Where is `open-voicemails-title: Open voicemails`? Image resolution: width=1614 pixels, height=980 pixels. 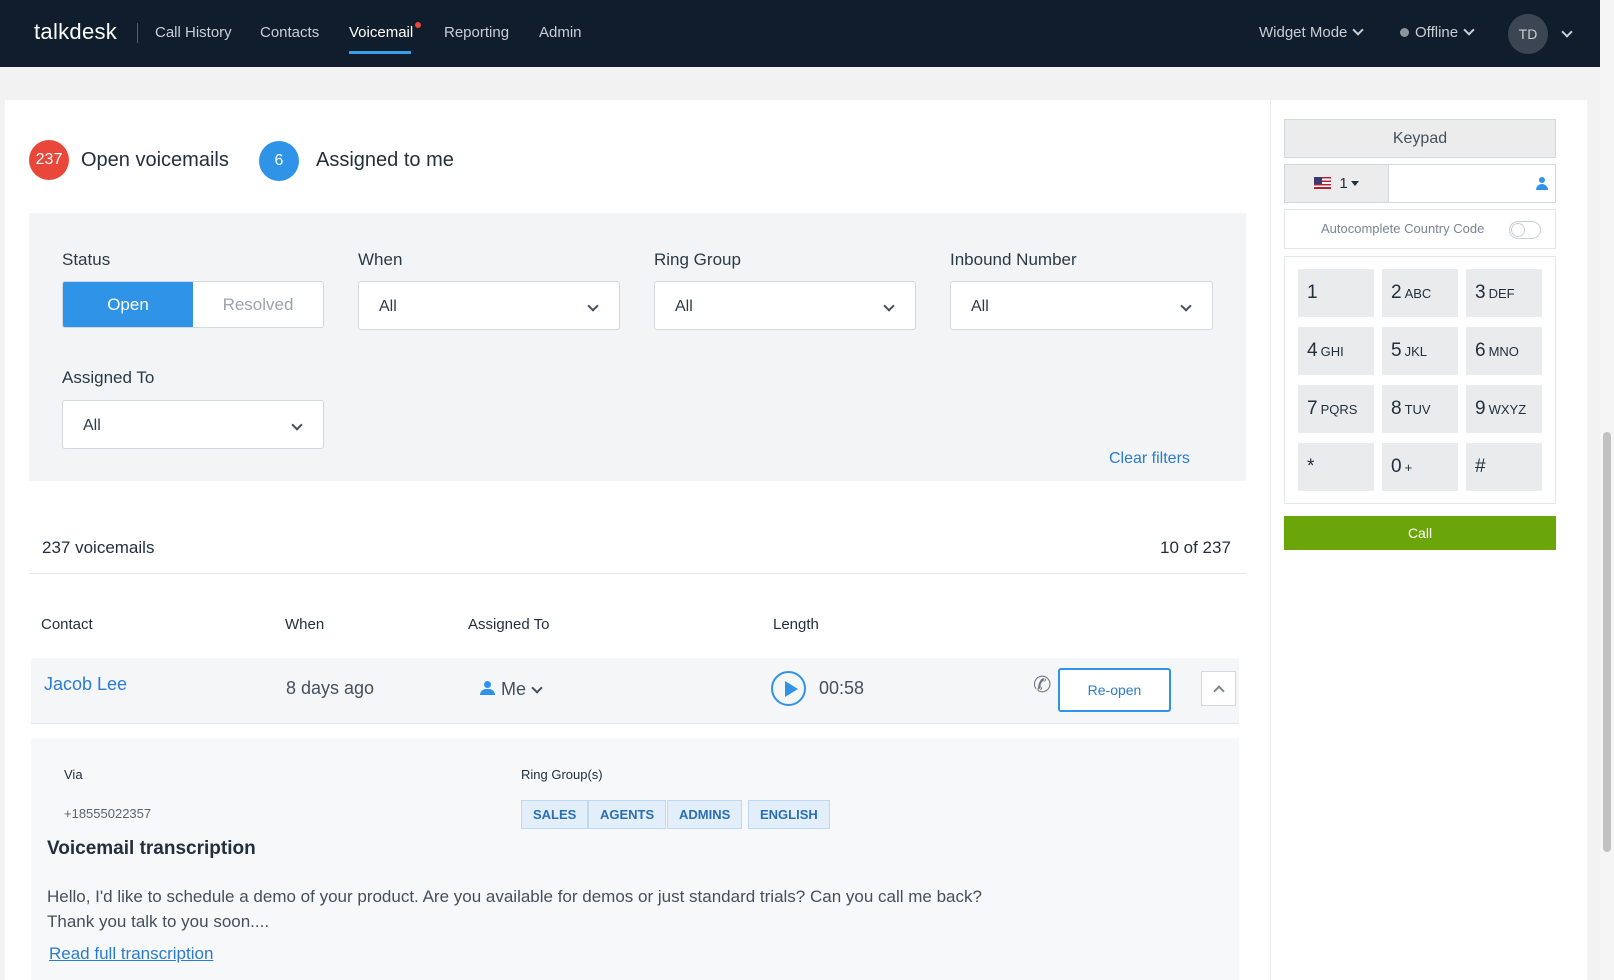
open-voicemails-title: Open voicemails is located at coordinates (155, 160).